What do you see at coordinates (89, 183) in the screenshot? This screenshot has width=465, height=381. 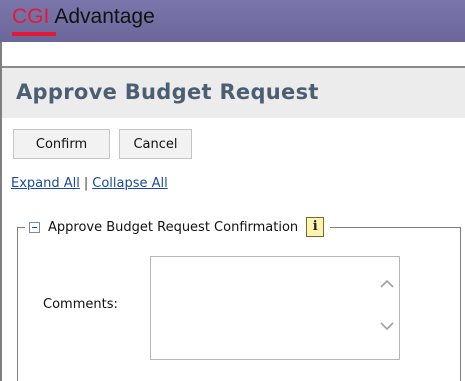 I see `expand-collapse-links: Expand All | Collapse All` at bounding box center [89, 183].